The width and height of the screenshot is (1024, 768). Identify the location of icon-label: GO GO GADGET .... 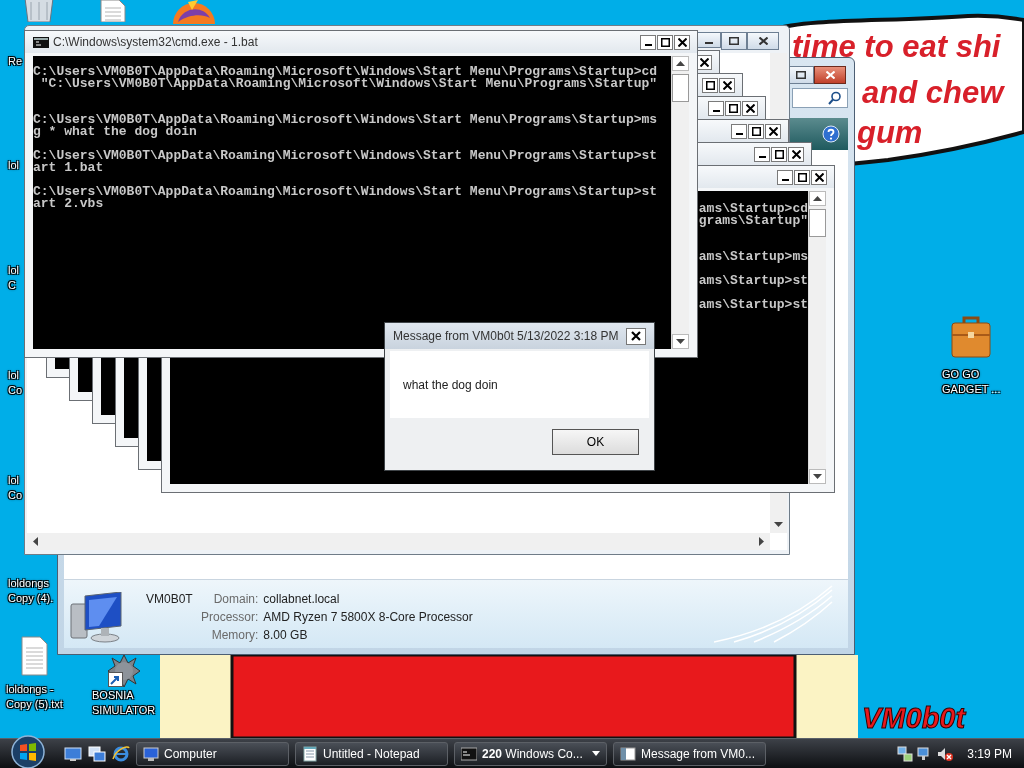
(971, 382).